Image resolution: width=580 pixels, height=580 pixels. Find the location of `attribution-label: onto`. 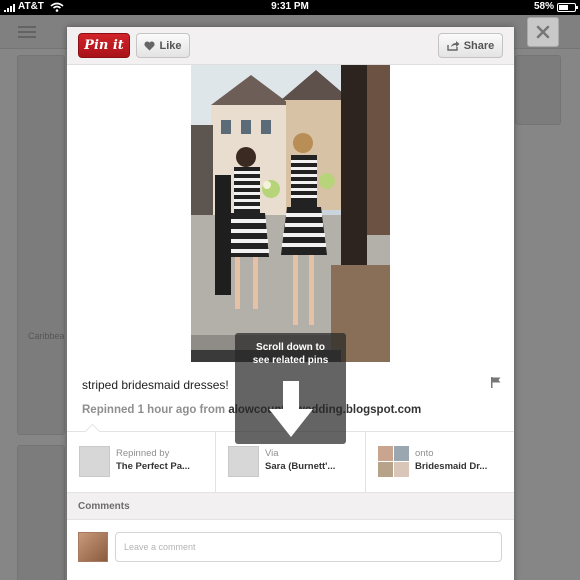

attribution-label: onto is located at coordinates (424, 453).